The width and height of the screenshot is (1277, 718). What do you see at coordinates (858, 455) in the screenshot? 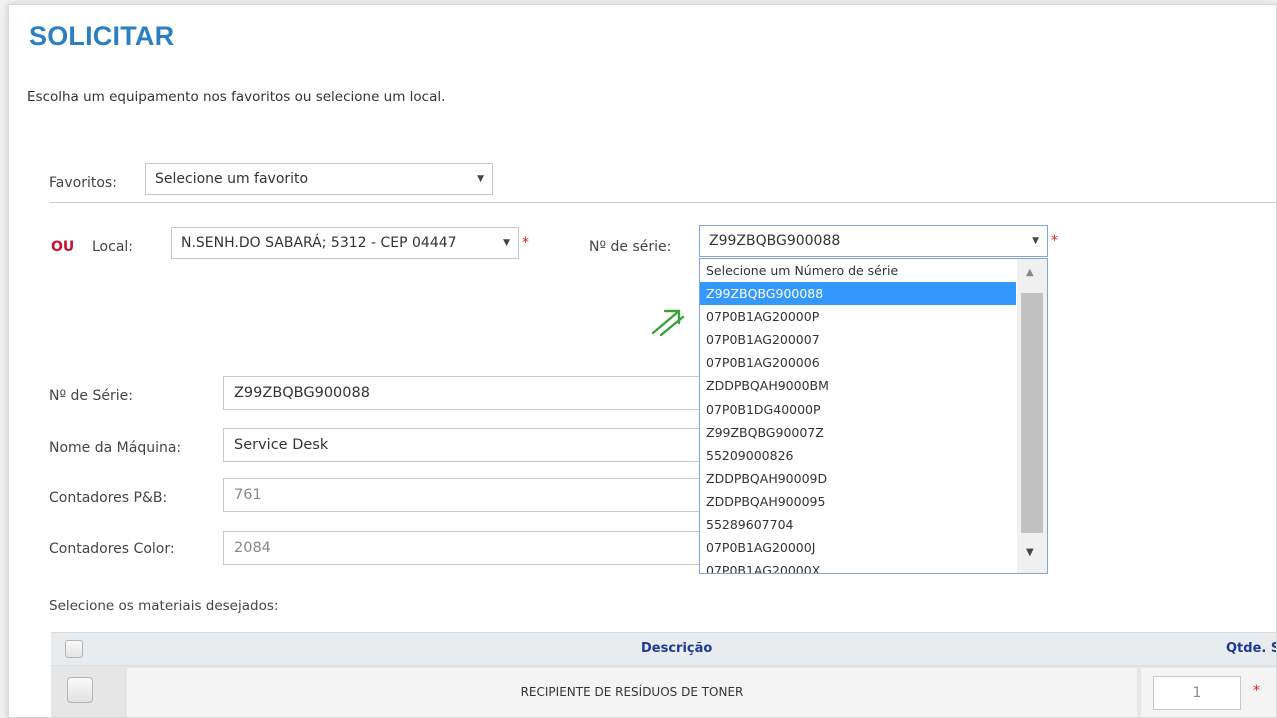
I see `dropdown-option: 55209000826` at bounding box center [858, 455].